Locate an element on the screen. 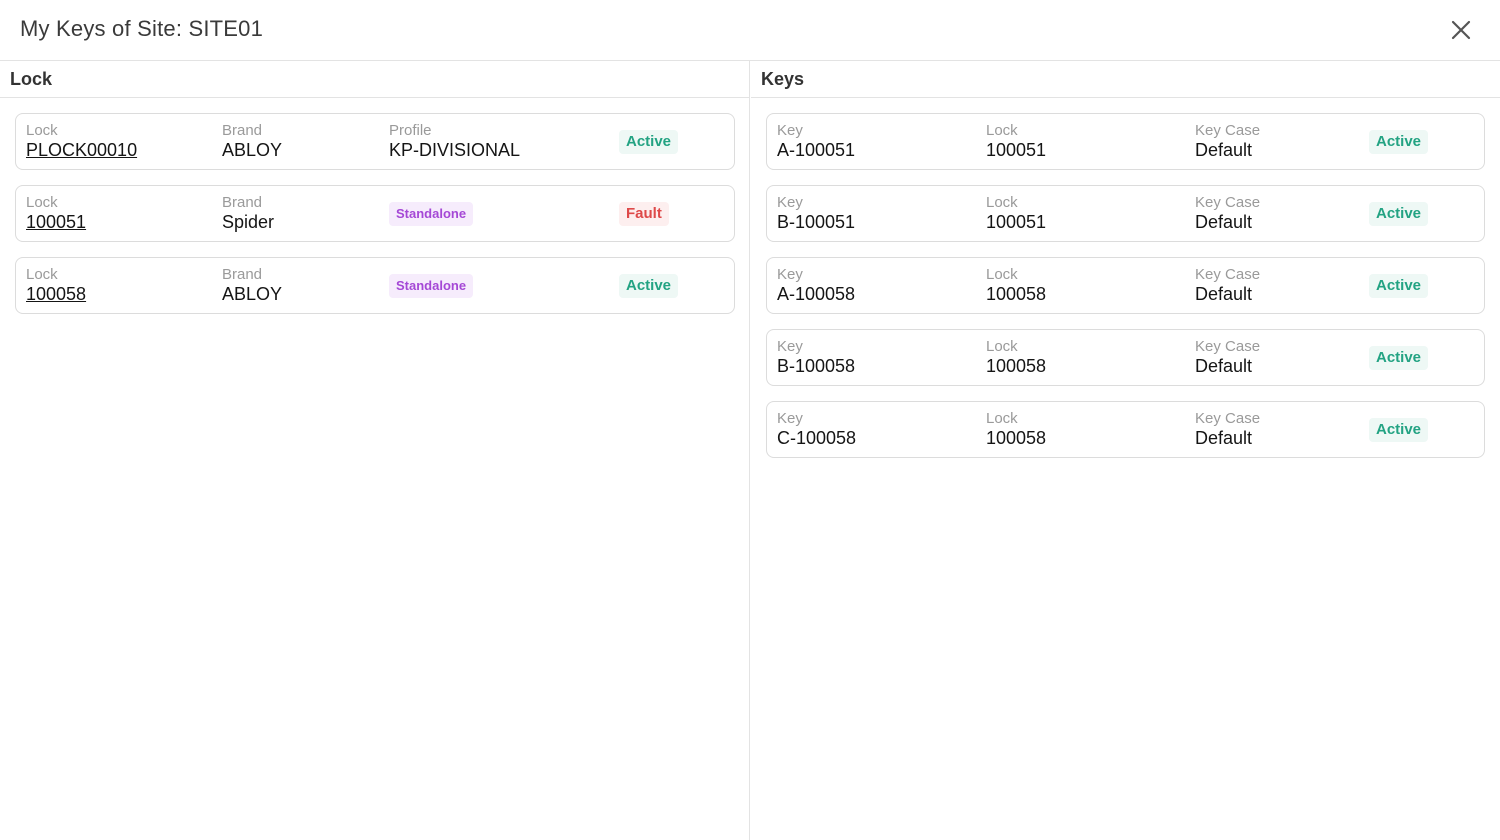 This screenshot has height=840, width=1500. key-field: Key A-100051 is located at coordinates (816, 141).